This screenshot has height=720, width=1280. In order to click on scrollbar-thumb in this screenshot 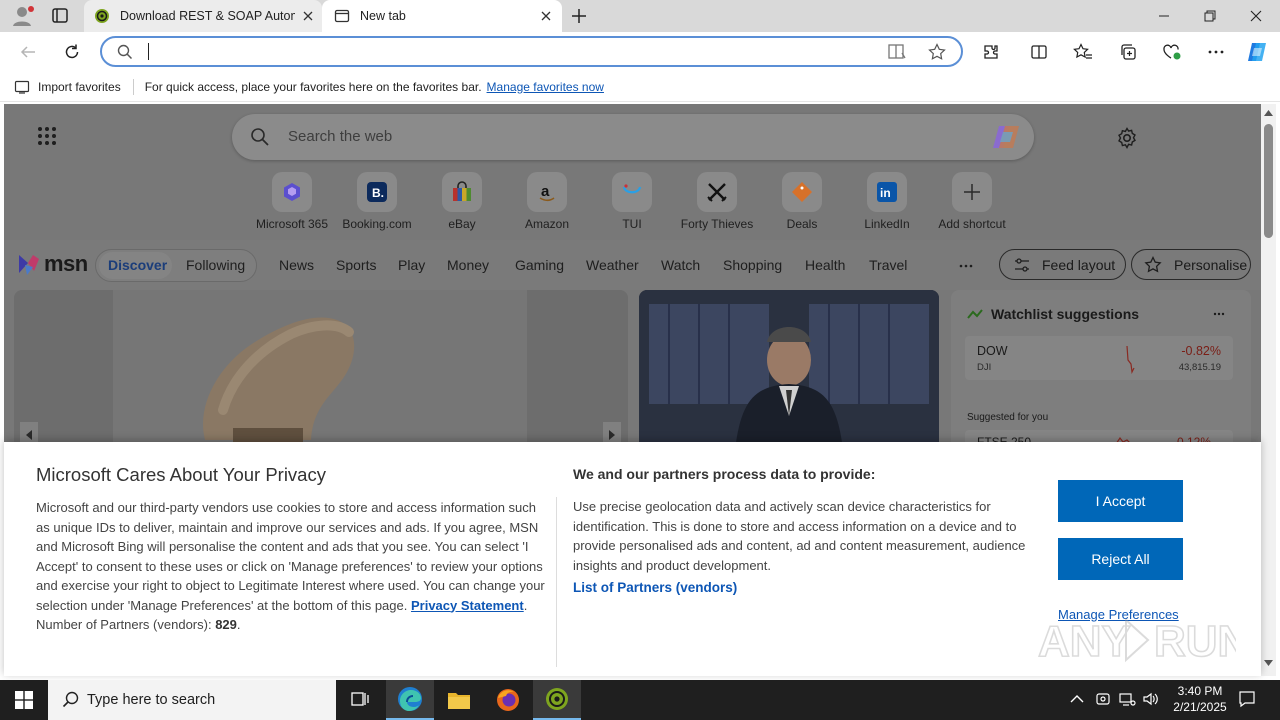, I will do `click(1268, 181)`.